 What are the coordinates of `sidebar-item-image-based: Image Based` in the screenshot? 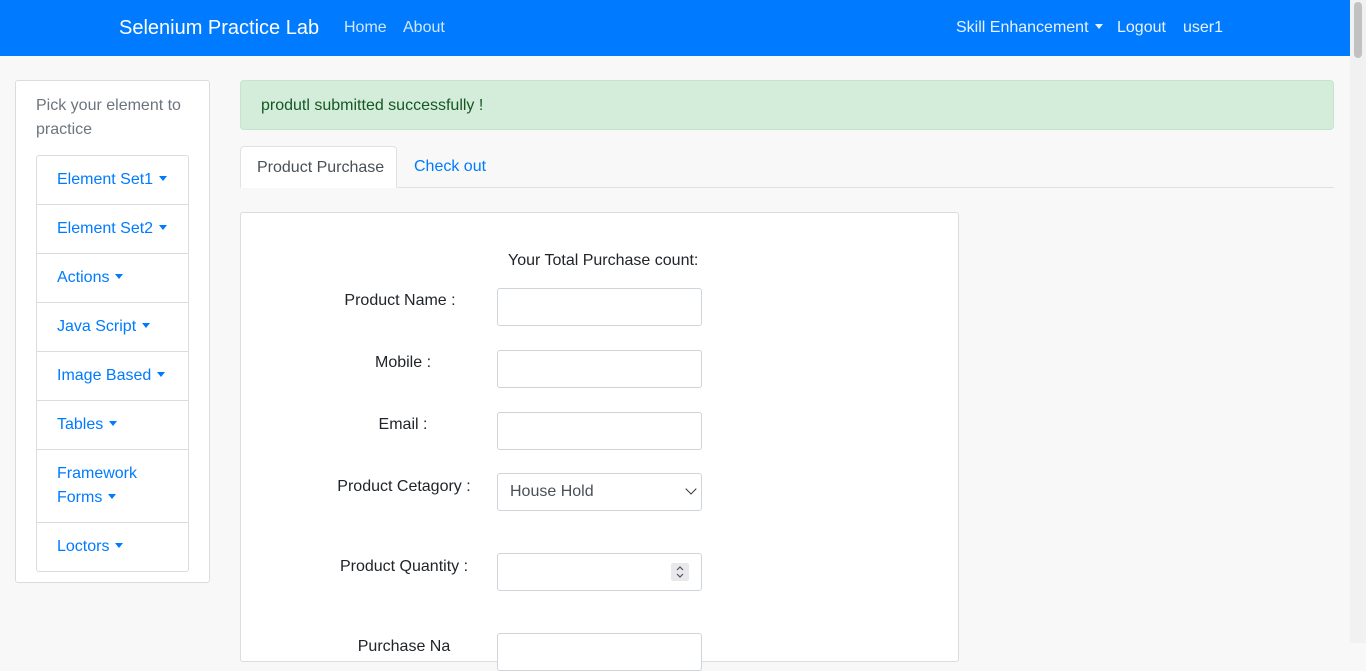 It's located at (112, 376).